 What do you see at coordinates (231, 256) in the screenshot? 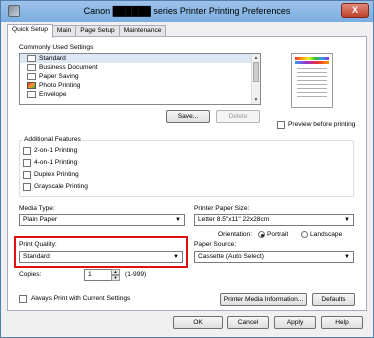
I see `paper-source-value: Cassette (Auto Select)` at bounding box center [231, 256].